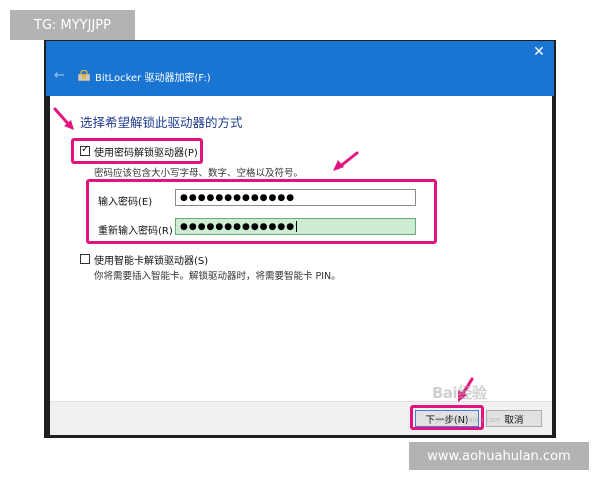  Describe the element at coordinates (125, 202) in the screenshot. I see `enter-password-label: 输入密码(E)` at that location.